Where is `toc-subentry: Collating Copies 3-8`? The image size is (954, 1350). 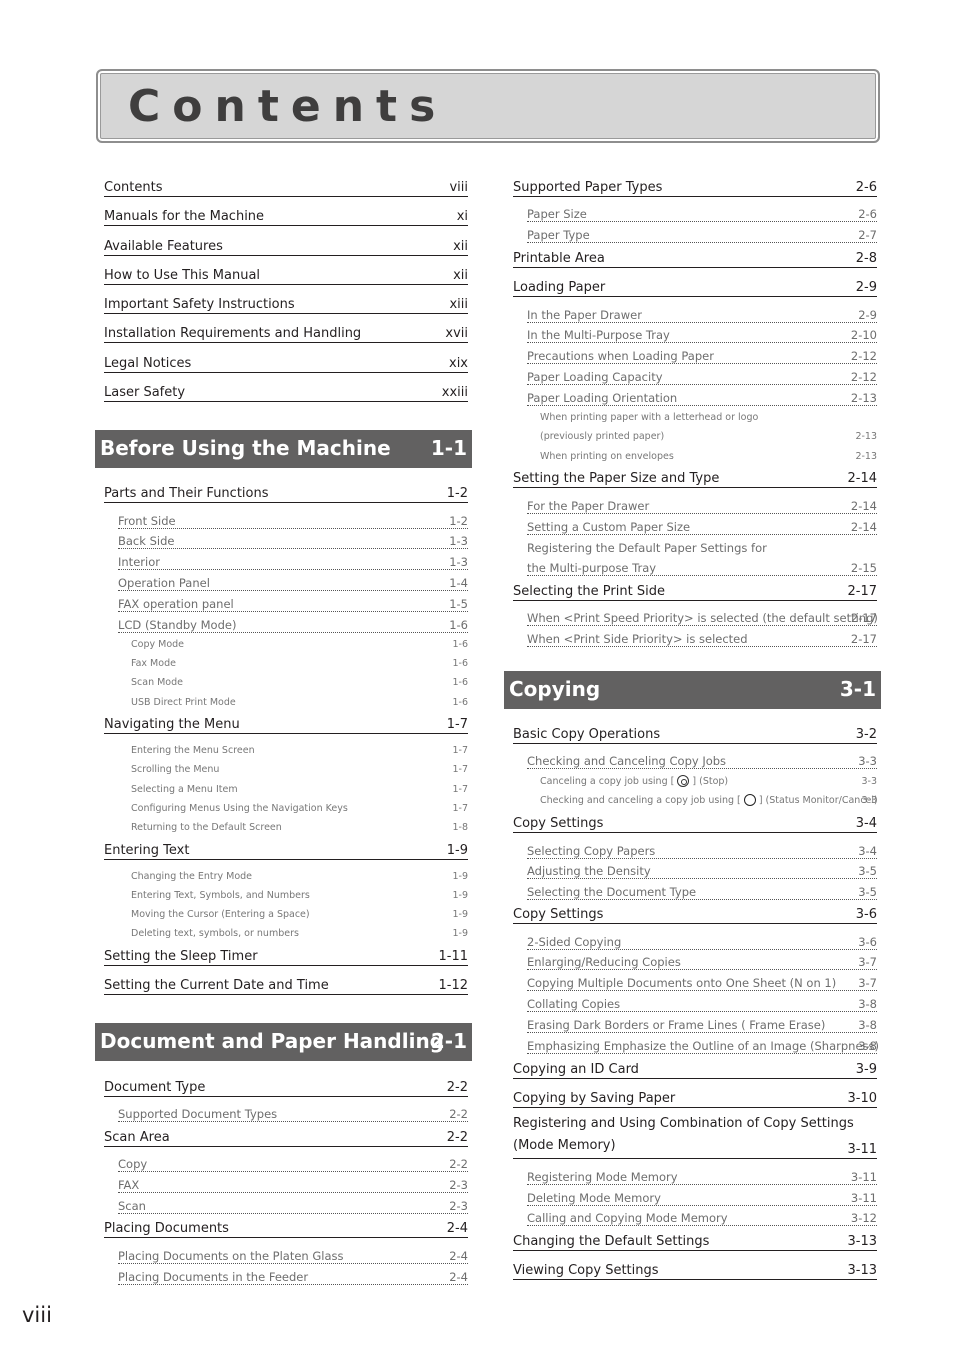 toc-subentry: Collating Copies 3-8 is located at coordinates (702, 1002).